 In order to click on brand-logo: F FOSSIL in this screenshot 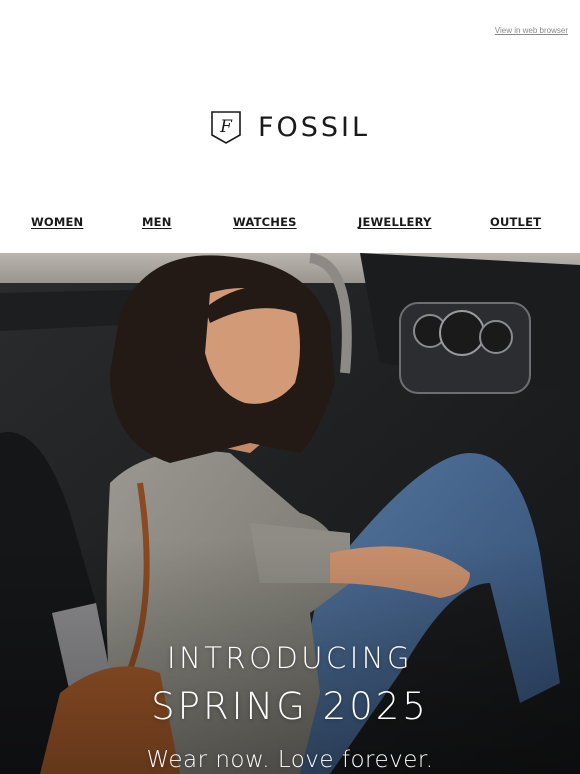, I will do `click(290, 127)`.